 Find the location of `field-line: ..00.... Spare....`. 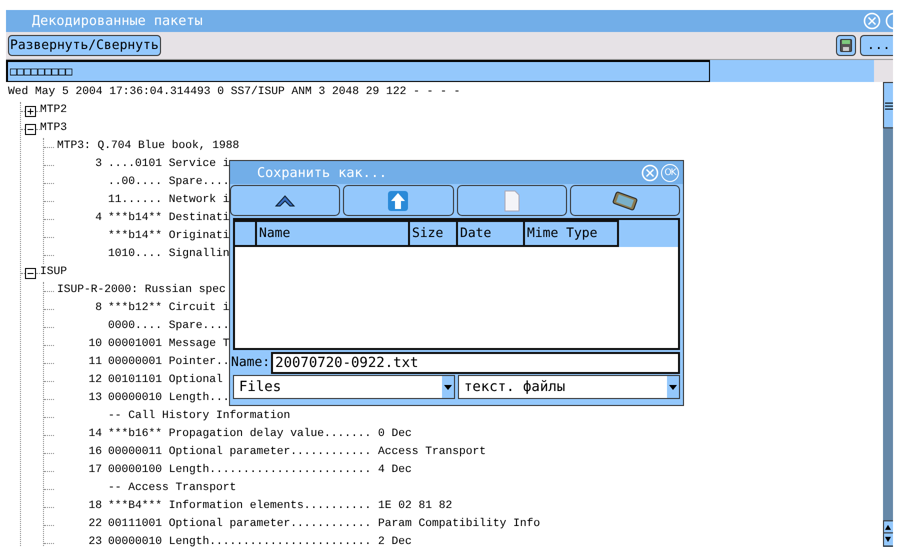

field-line: ..00.... Spare.... is located at coordinates (169, 183).